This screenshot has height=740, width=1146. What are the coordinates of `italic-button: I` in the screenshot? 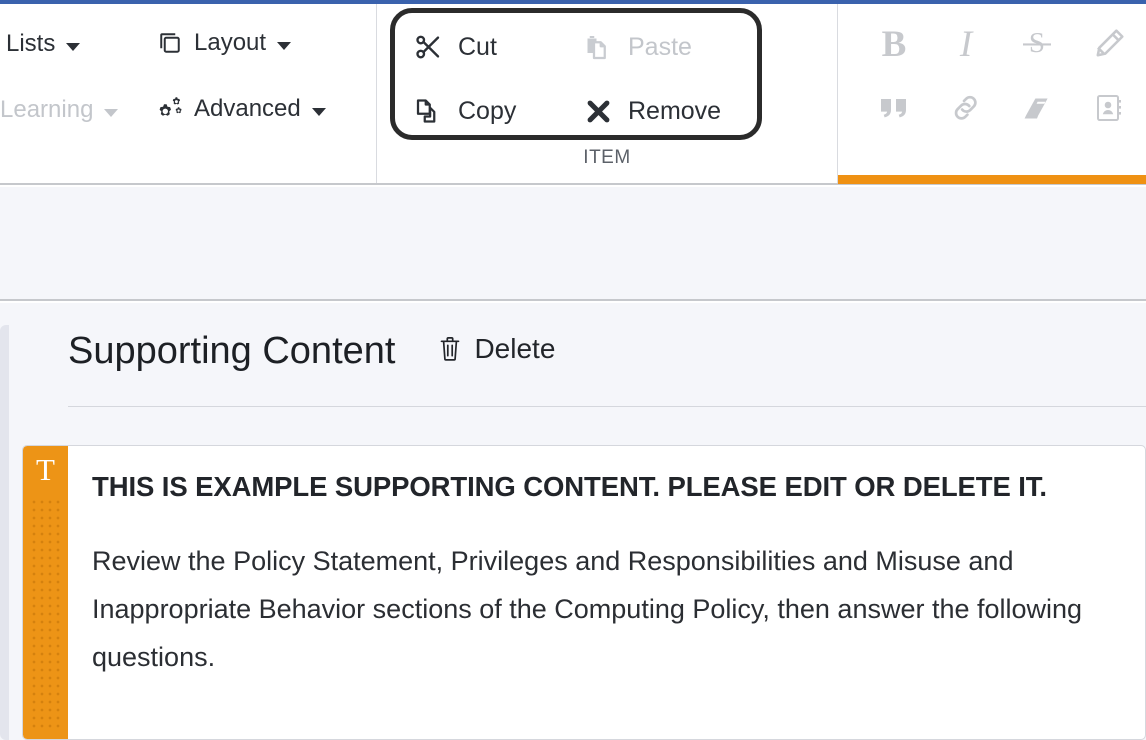 It's located at (966, 44).